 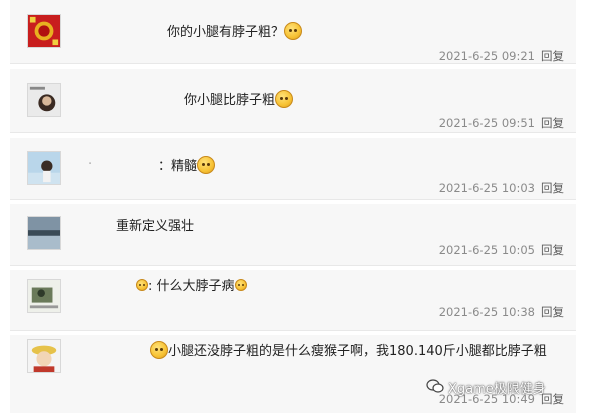 I want to click on comment-text: 你小腿比脖子粗, so click(x=239, y=100).